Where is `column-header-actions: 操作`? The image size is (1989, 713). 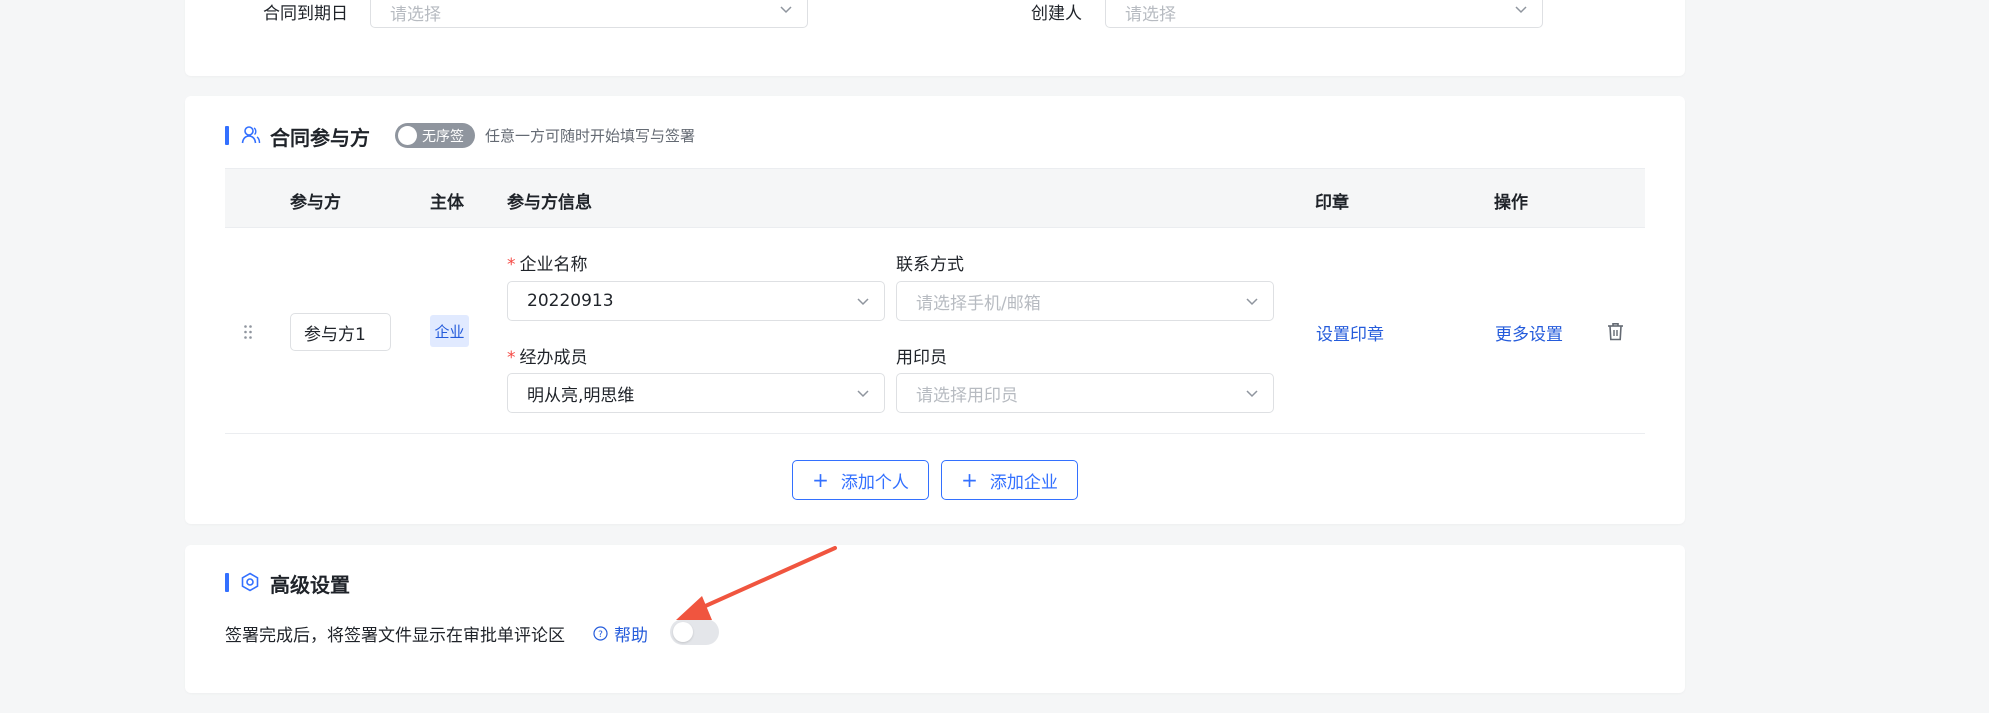
column-header-actions: 操作 is located at coordinates (1511, 203).